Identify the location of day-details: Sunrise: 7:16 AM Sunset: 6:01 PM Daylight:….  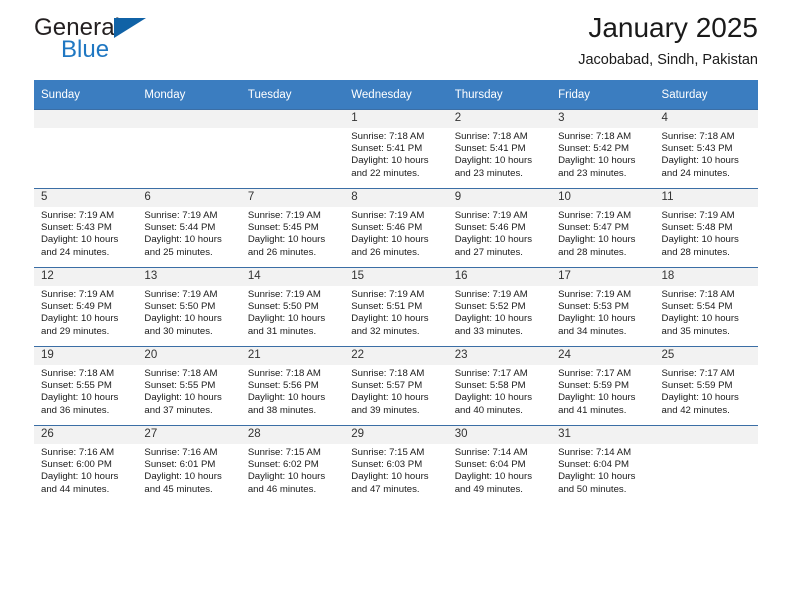
(188, 470).